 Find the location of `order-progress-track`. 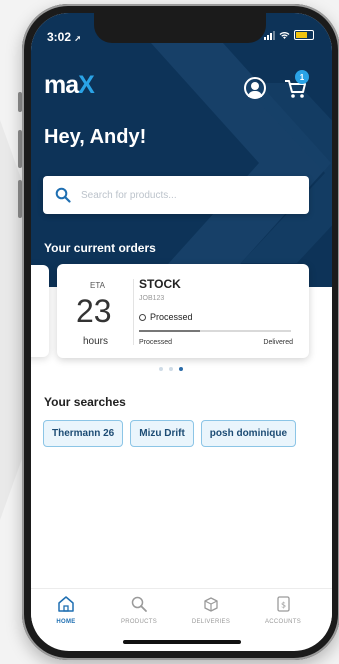

order-progress-track is located at coordinates (215, 331).